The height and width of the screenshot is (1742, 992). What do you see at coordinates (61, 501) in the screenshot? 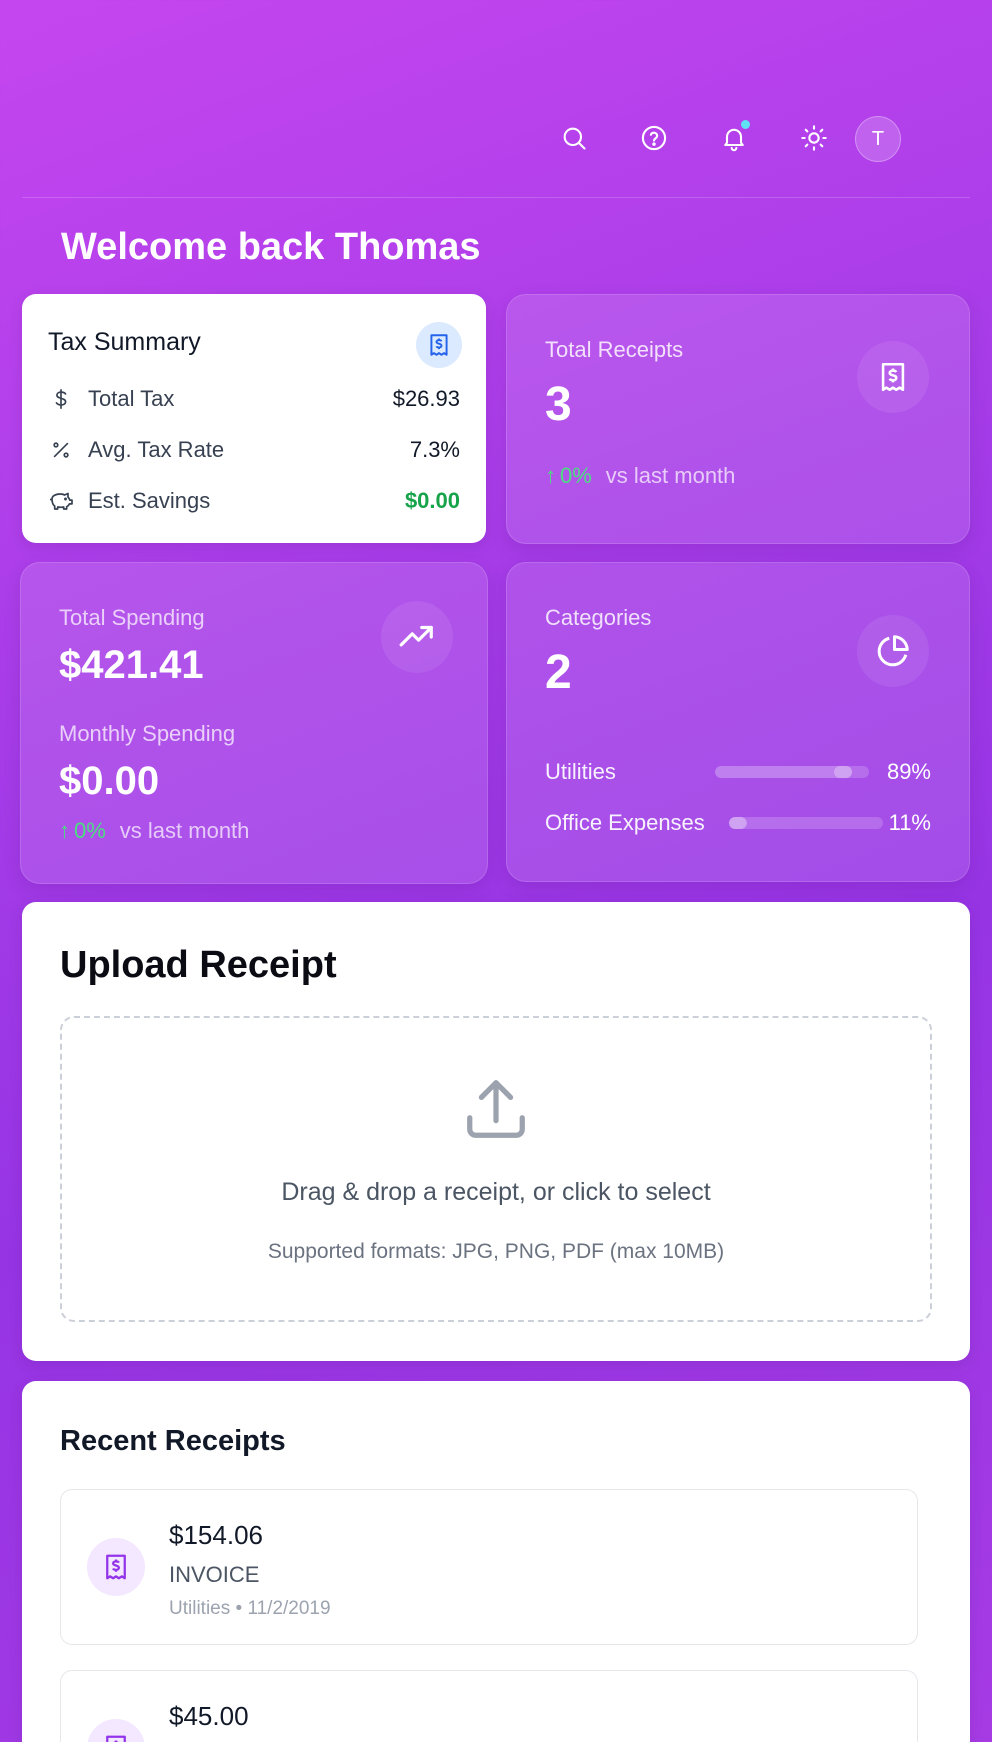
I see `piggy-bank-icon` at bounding box center [61, 501].